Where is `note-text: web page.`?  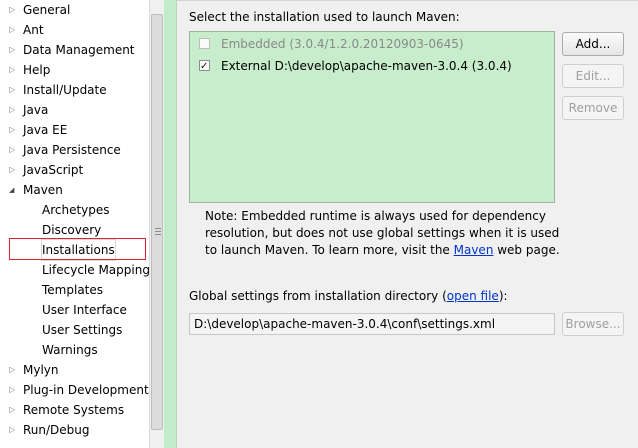 note-text: web page. is located at coordinates (526, 250).